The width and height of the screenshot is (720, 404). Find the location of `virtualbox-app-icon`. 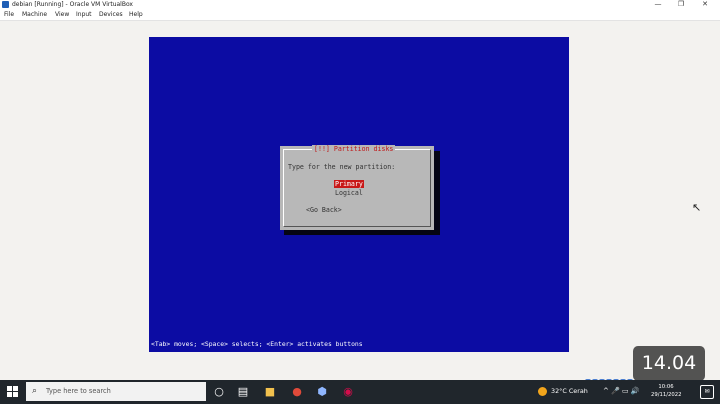

virtualbox-app-icon is located at coordinates (5, 4).